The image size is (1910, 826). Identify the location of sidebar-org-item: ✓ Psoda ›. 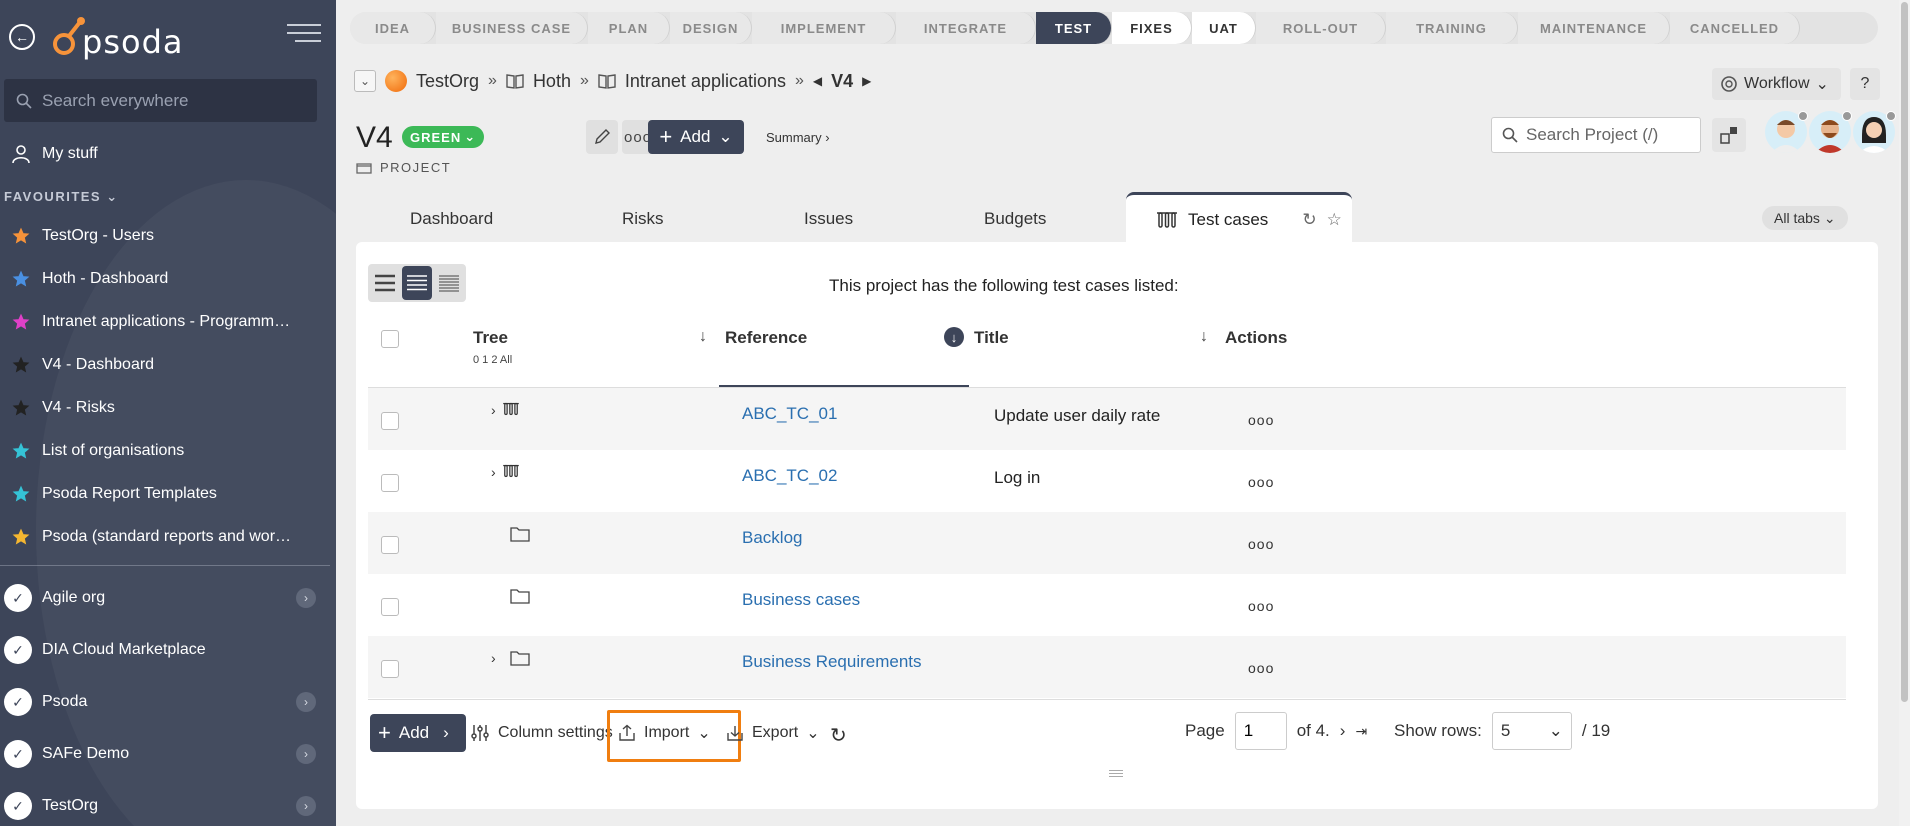
(165, 702).